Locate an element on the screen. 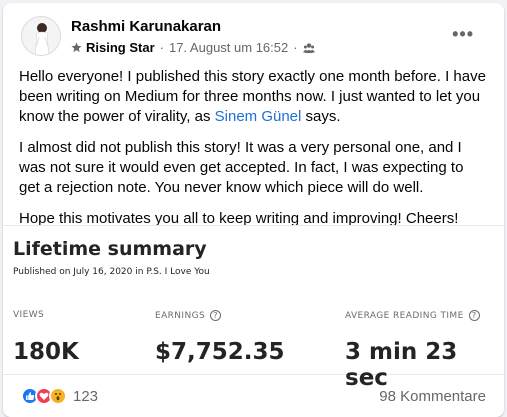 The width and height of the screenshot is (507, 417). stat-label-text: VIEWS is located at coordinates (29, 315).